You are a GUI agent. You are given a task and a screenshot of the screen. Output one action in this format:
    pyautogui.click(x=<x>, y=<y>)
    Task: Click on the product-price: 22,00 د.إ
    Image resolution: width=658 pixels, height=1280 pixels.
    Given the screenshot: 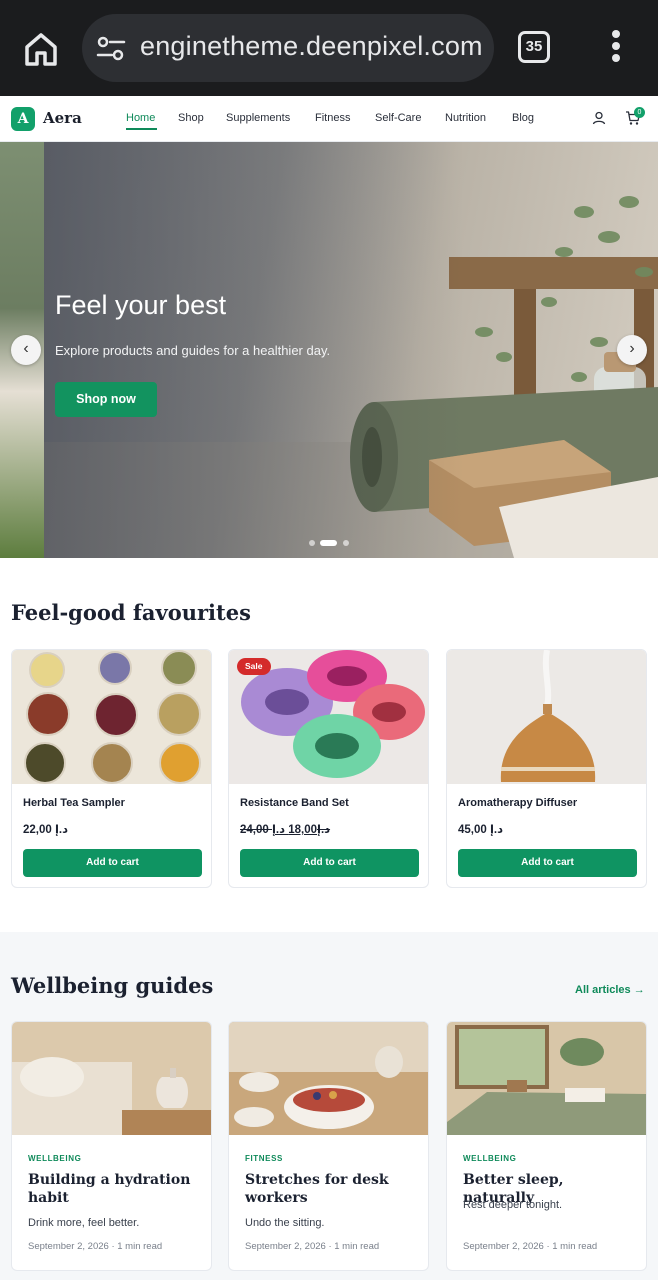 What is the action you would take?
    pyautogui.click(x=45, y=829)
    